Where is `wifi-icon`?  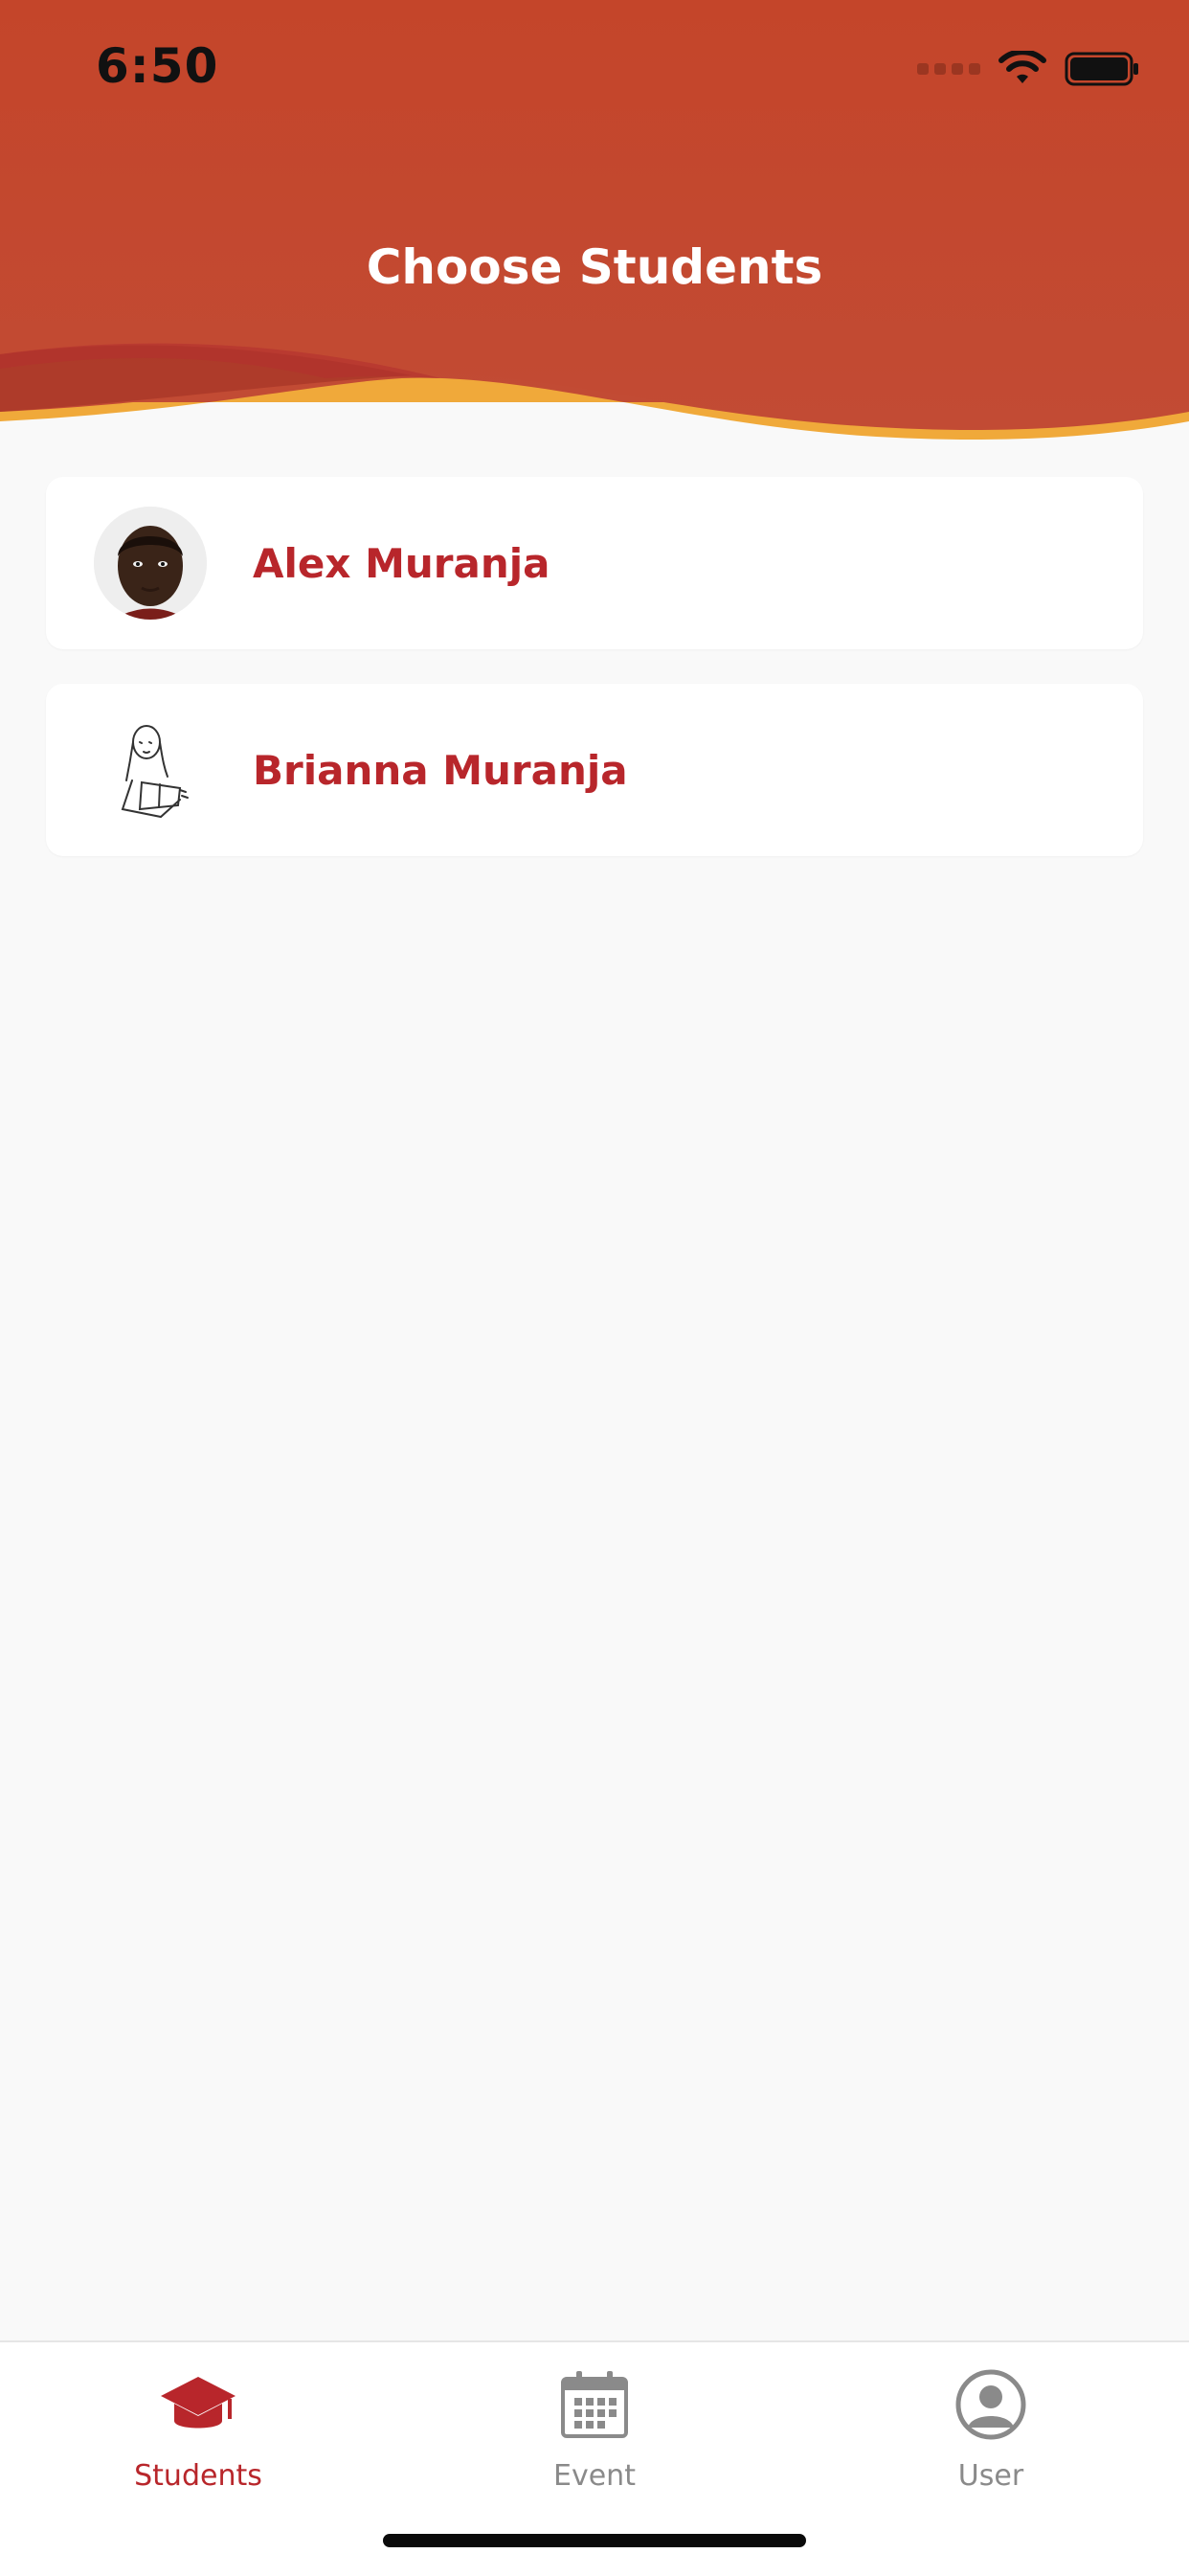
wifi-icon is located at coordinates (1022, 67).